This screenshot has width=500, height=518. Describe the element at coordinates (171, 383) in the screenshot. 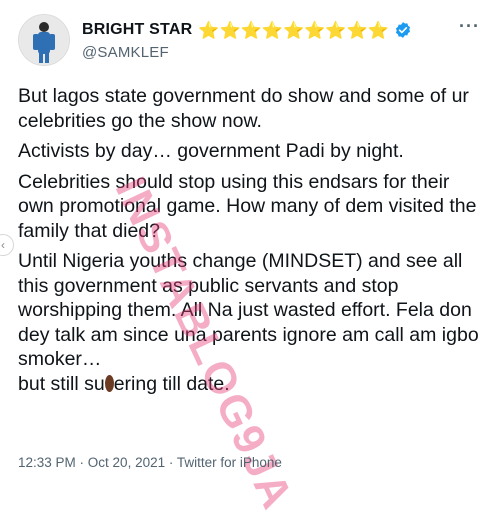

I see `tweet-last-line-end: ering till date.` at that location.